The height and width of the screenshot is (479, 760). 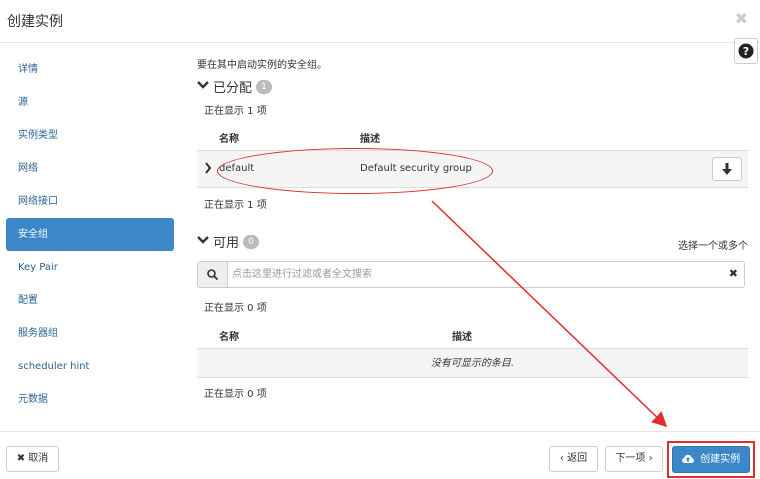 I want to click on available-section-header: 可用 0, so click(x=228, y=241).